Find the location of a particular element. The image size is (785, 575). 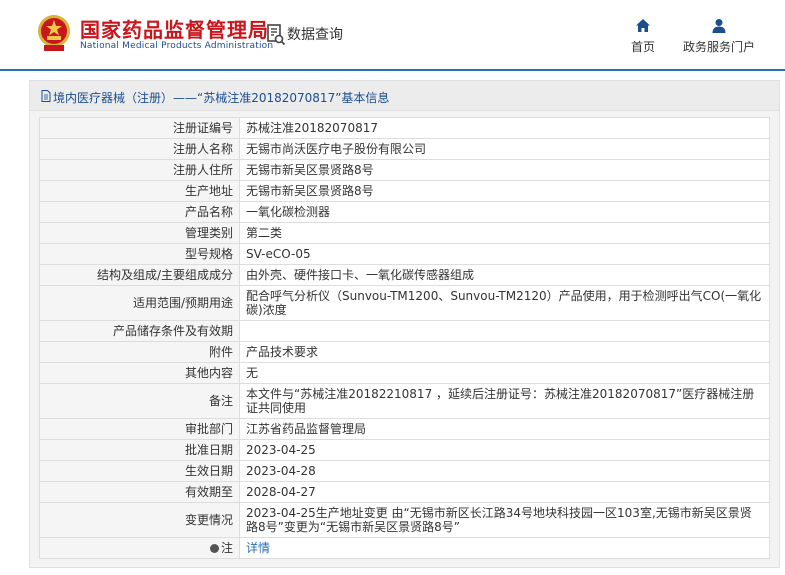

table-row: 生效日期 2023-04-28 is located at coordinates (404, 471).